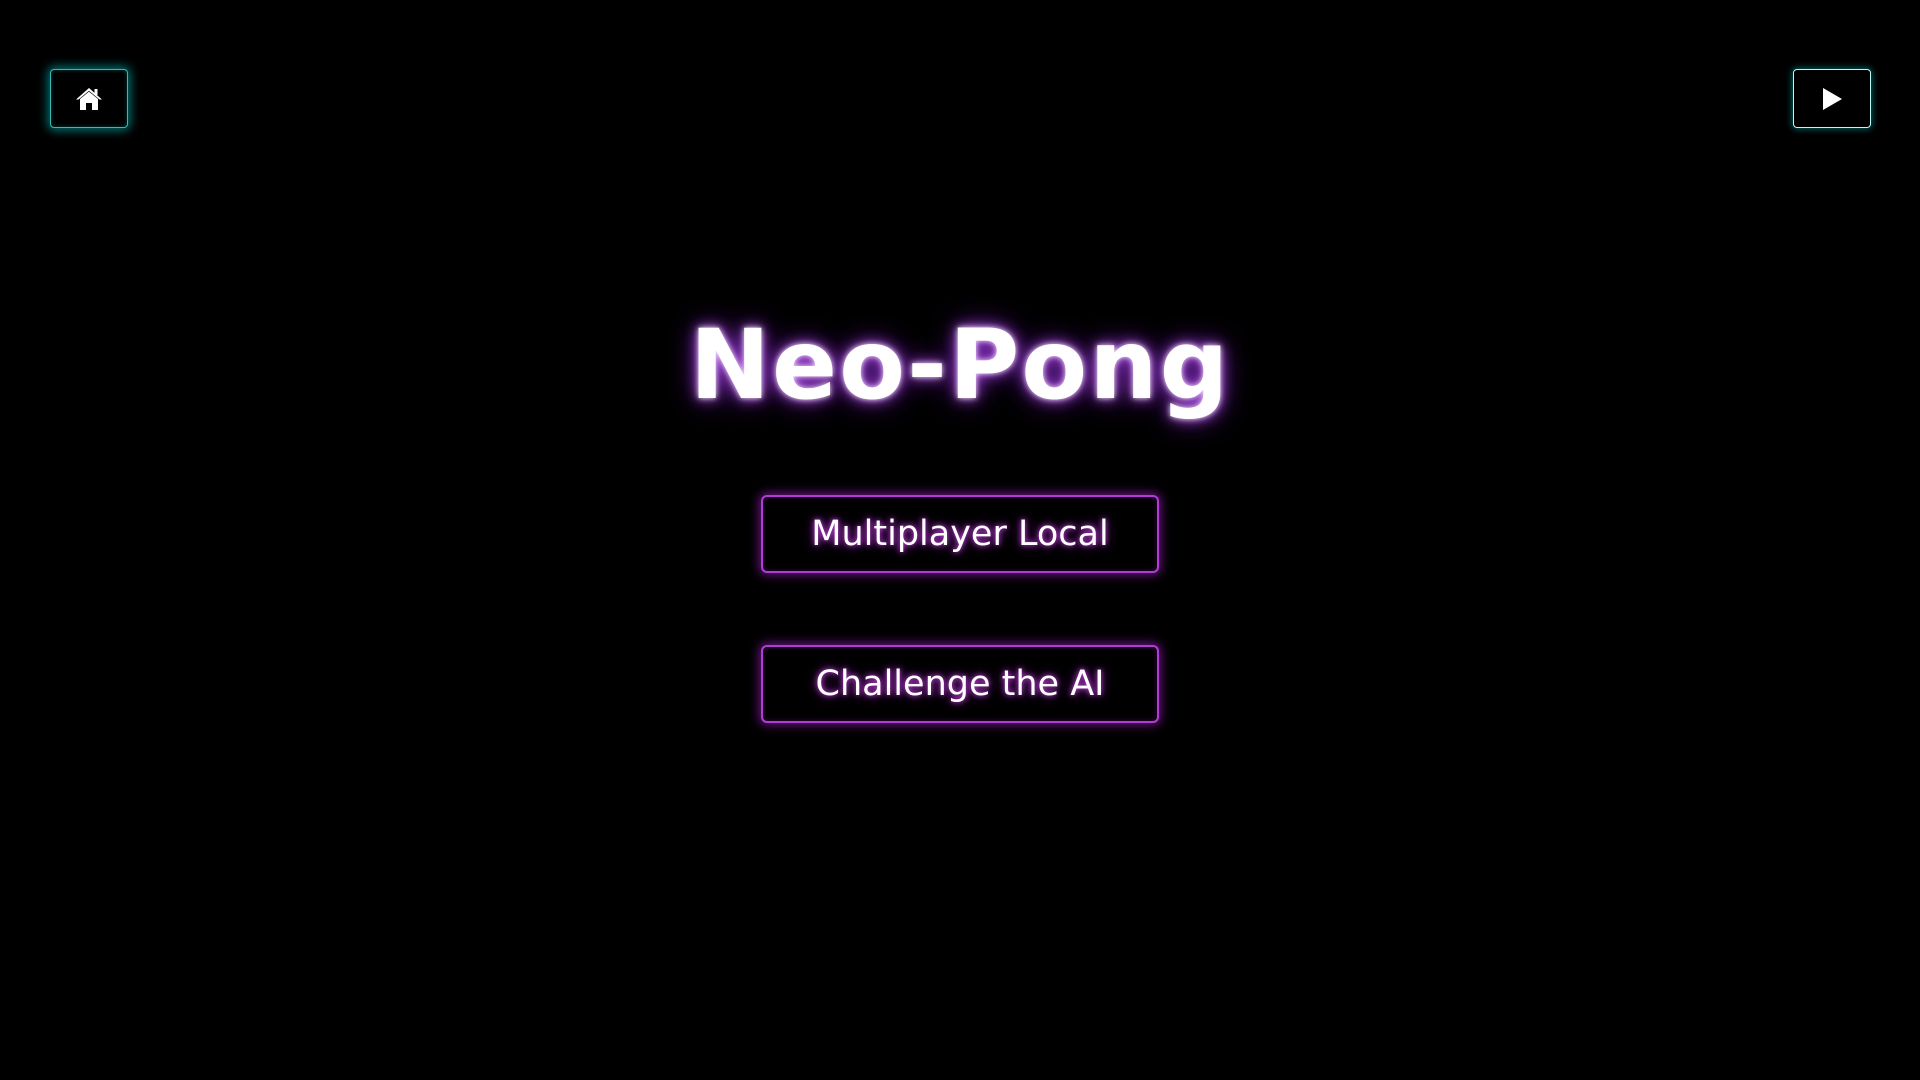 Image resolution: width=1920 pixels, height=1080 pixels. I want to click on home-button, so click(89, 98).